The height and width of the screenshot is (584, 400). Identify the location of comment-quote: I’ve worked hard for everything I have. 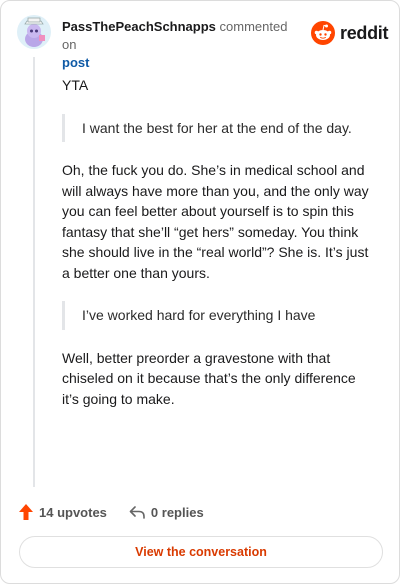
(218, 315).